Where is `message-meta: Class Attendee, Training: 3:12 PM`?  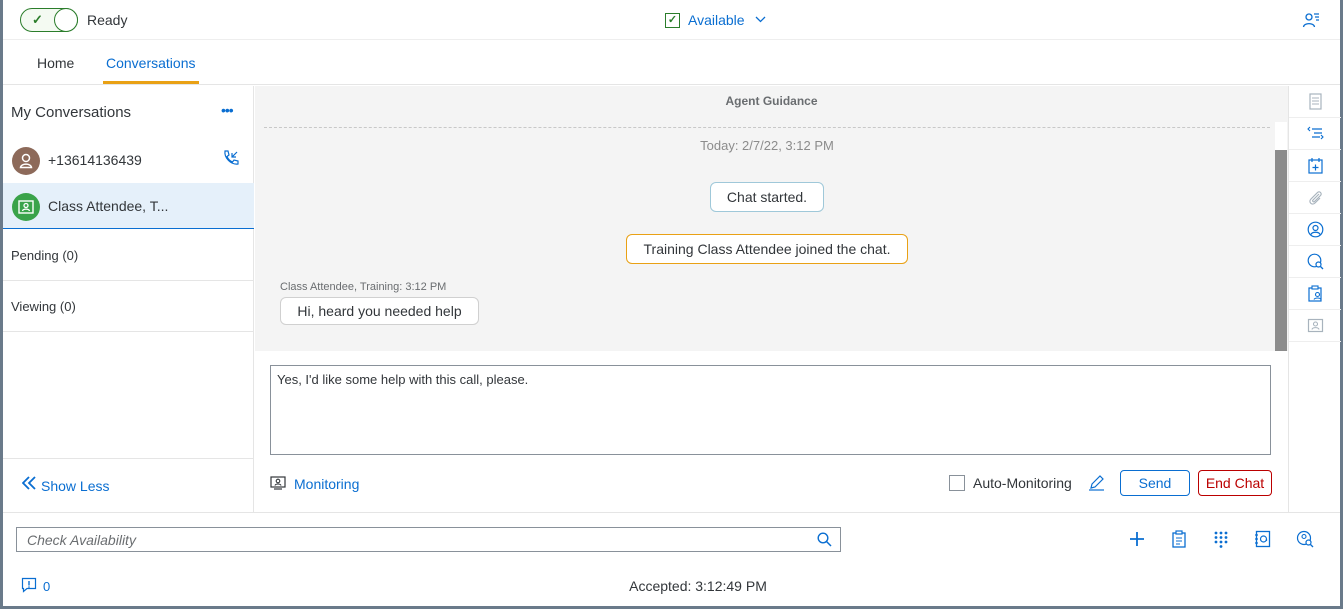 message-meta: Class Attendee, Training: 3:12 PM is located at coordinates (363, 287).